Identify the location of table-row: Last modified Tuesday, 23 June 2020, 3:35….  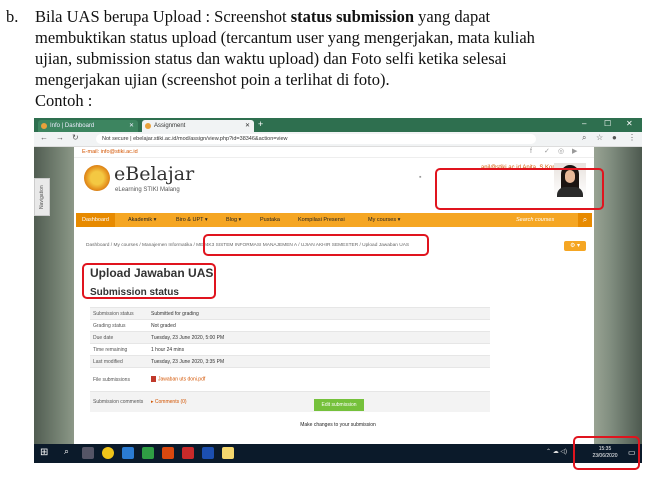
(290, 361).